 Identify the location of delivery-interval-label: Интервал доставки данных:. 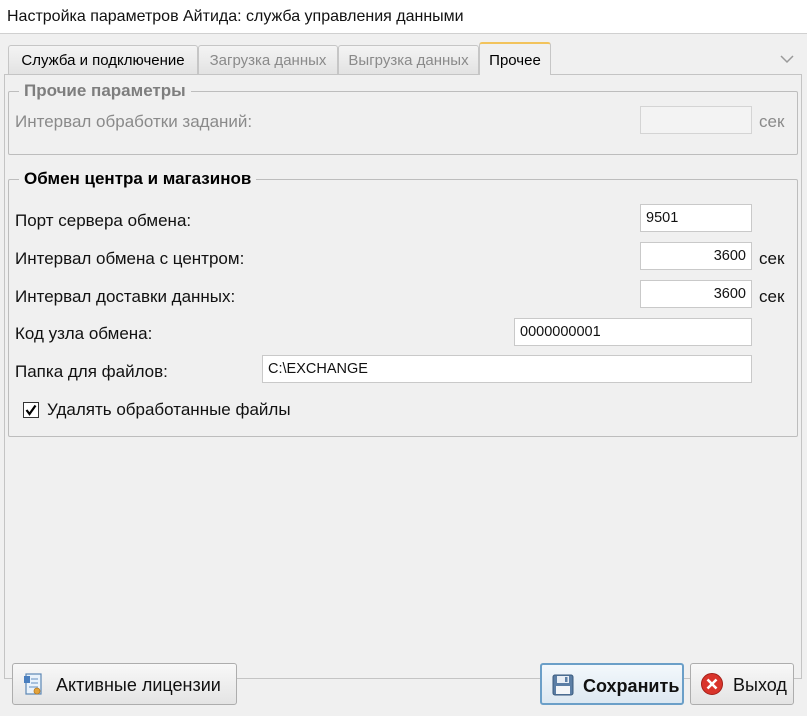
(125, 296).